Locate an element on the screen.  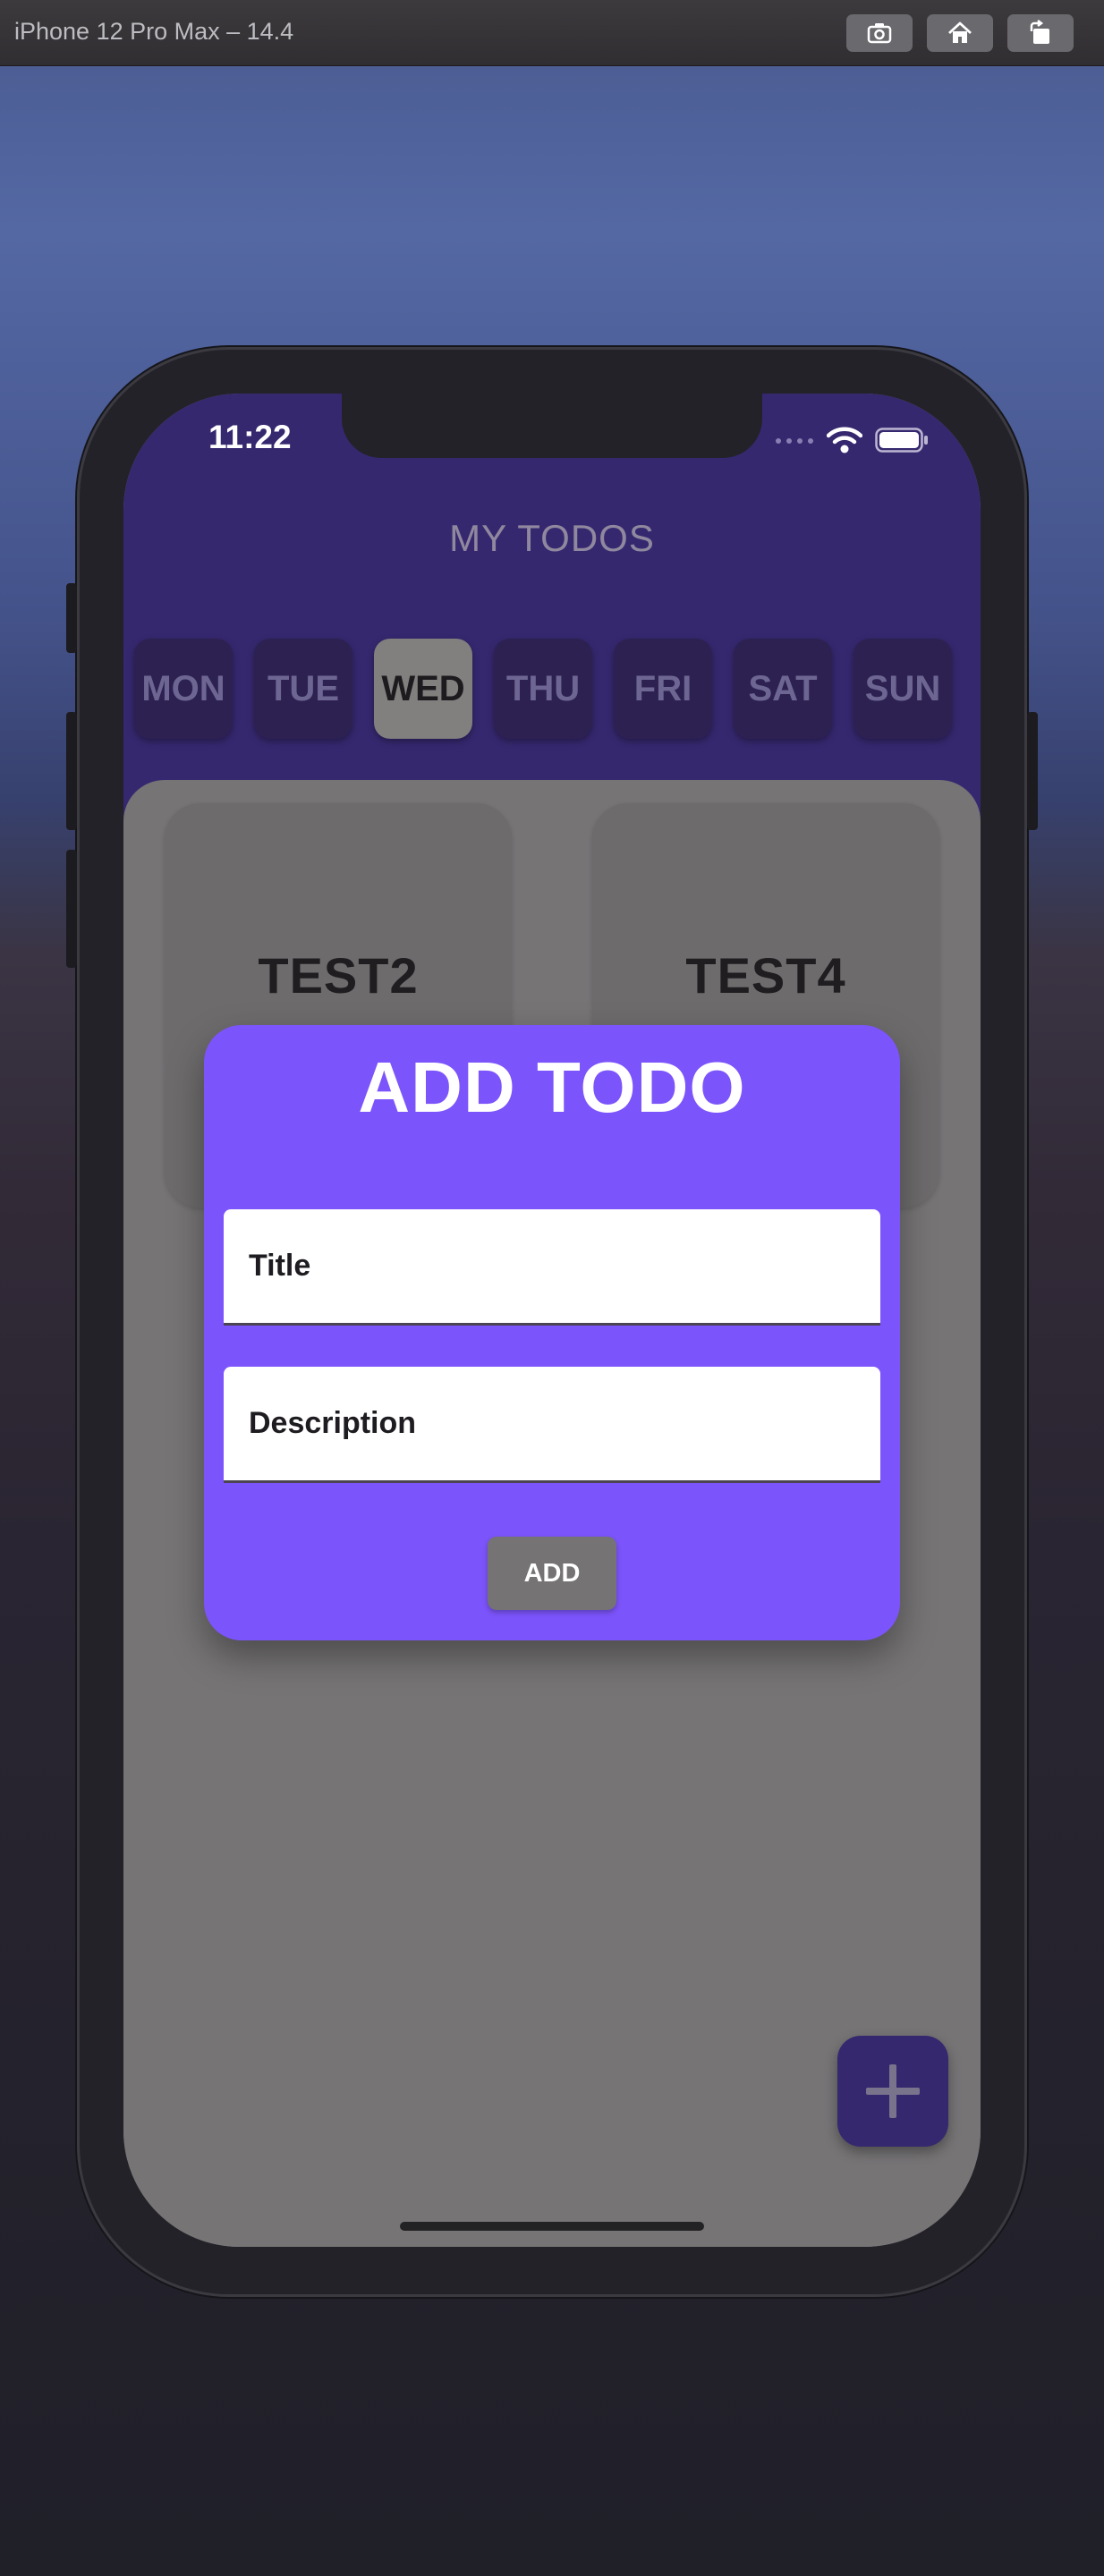
todo-title: TEST4 is located at coordinates (765, 975).